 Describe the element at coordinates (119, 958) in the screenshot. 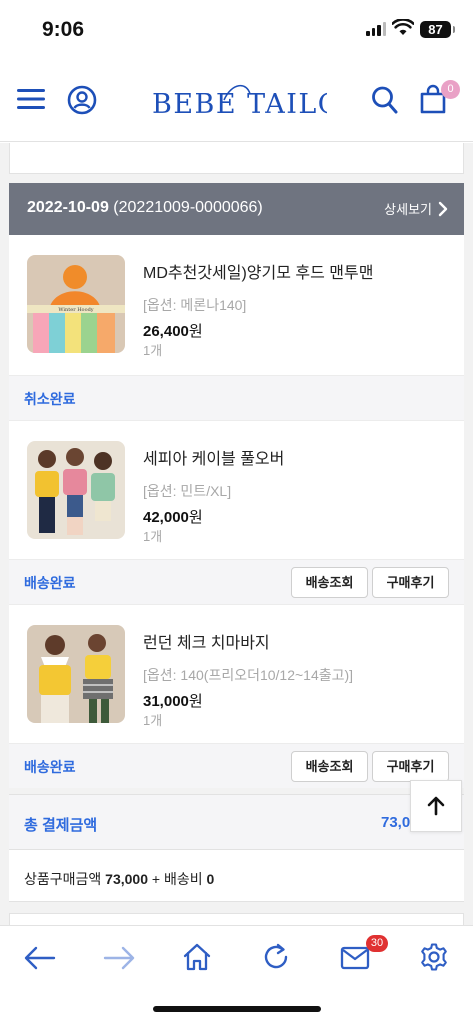

I see `forward-arrow-icon` at that location.